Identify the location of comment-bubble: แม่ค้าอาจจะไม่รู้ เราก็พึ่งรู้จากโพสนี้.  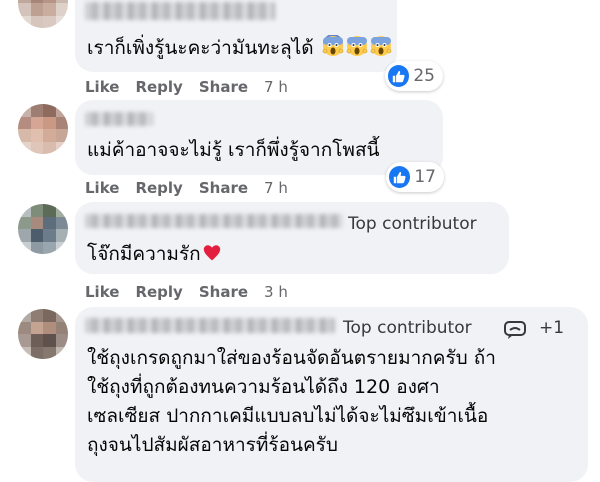
(259, 137).